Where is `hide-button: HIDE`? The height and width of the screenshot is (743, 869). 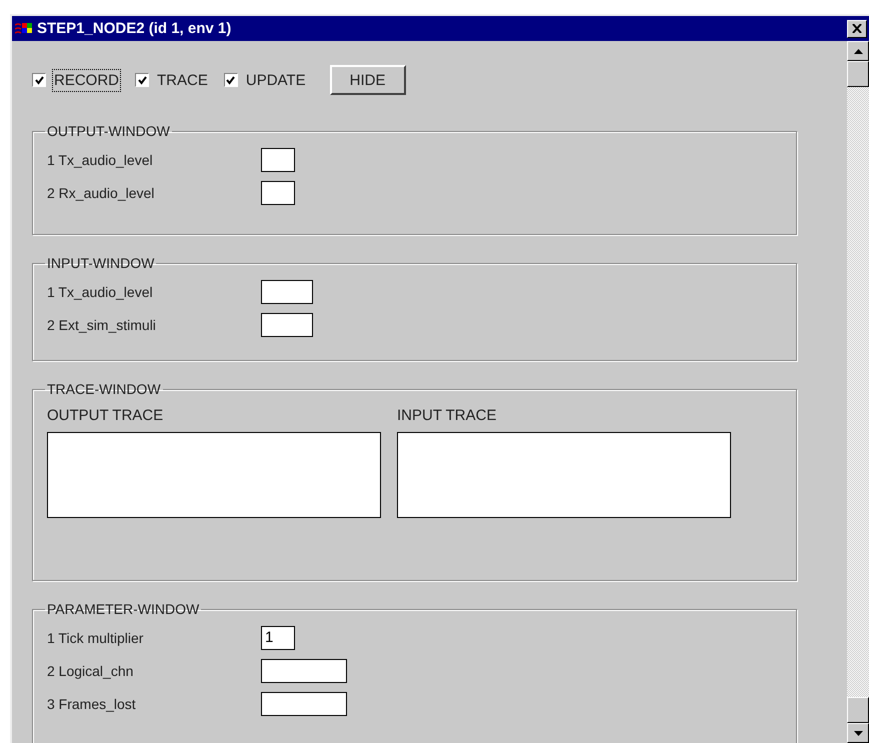
hide-button: HIDE is located at coordinates (368, 80).